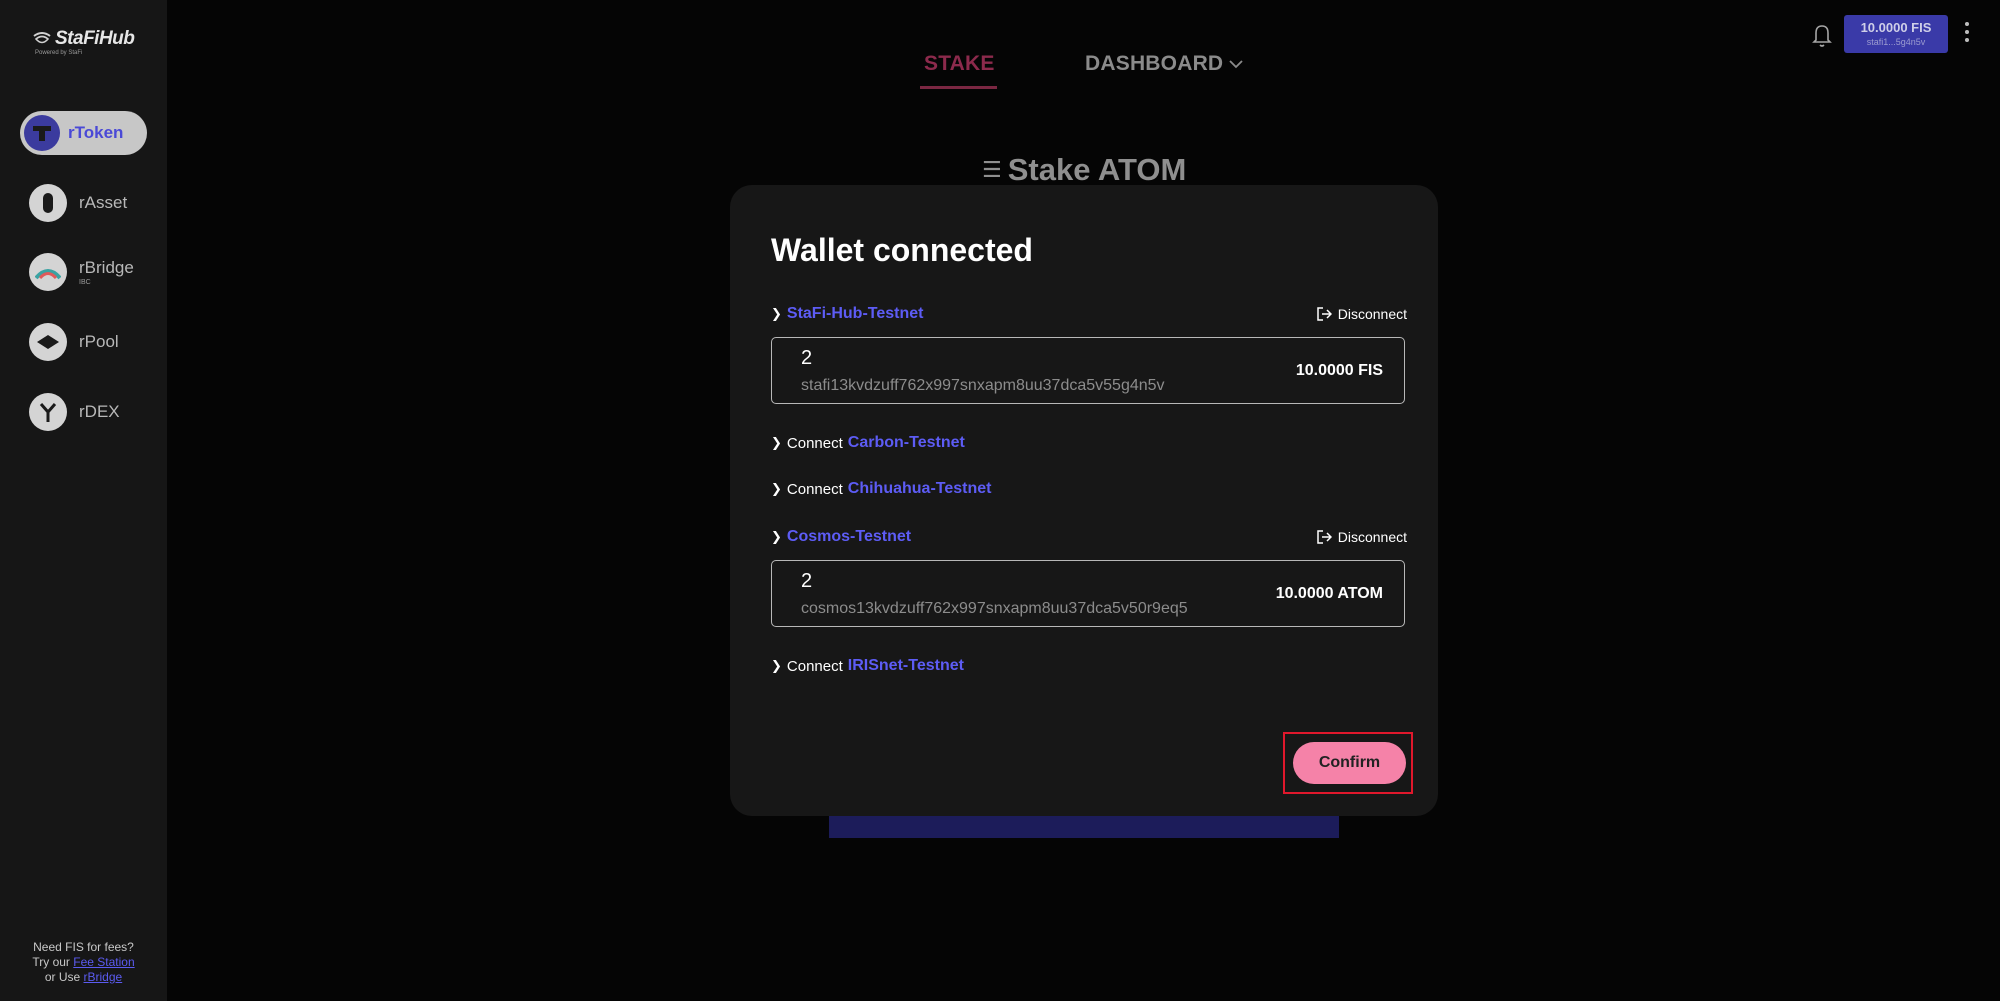 Image resolution: width=2000 pixels, height=1001 pixels. I want to click on rpool-icon, so click(48, 342).